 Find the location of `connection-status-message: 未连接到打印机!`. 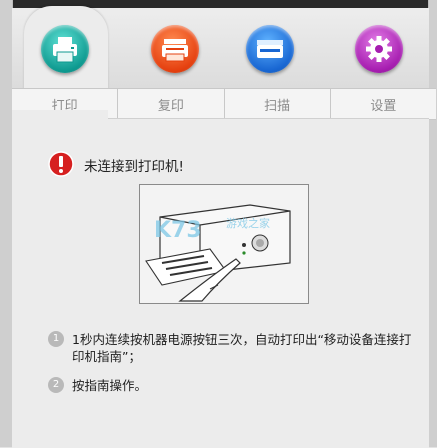

connection-status-message: 未连接到打印机! is located at coordinates (134, 167).